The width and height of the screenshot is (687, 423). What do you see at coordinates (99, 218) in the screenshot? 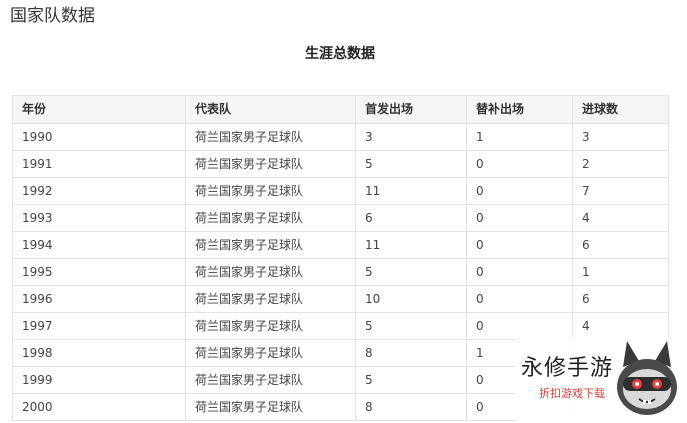
I see `cell-year: 1993` at bounding box center [99, 218].